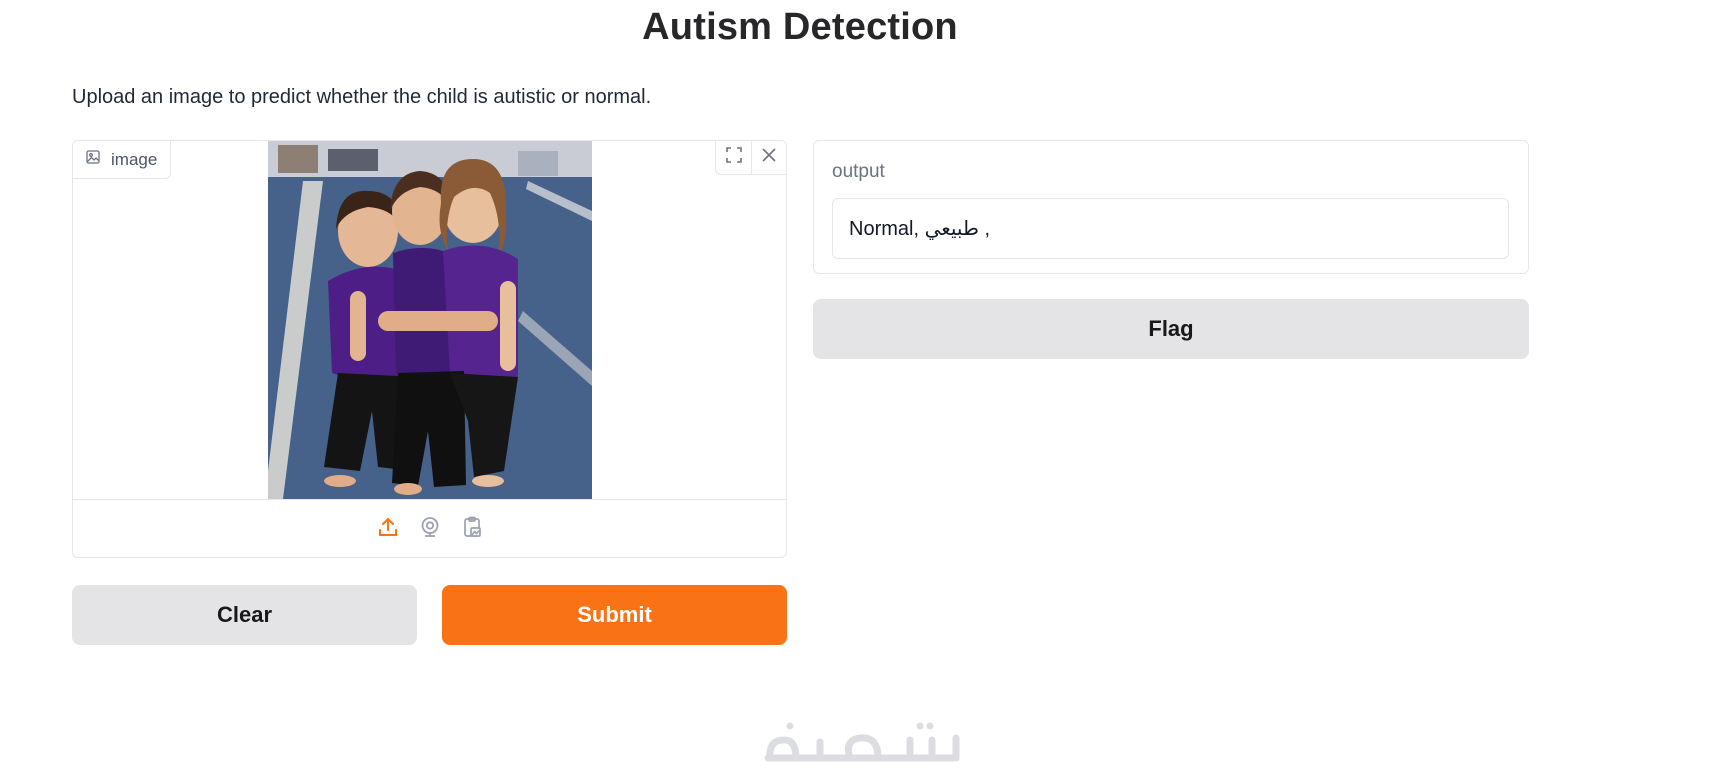  I want to click on webcam-source-button, so click(430, 529).